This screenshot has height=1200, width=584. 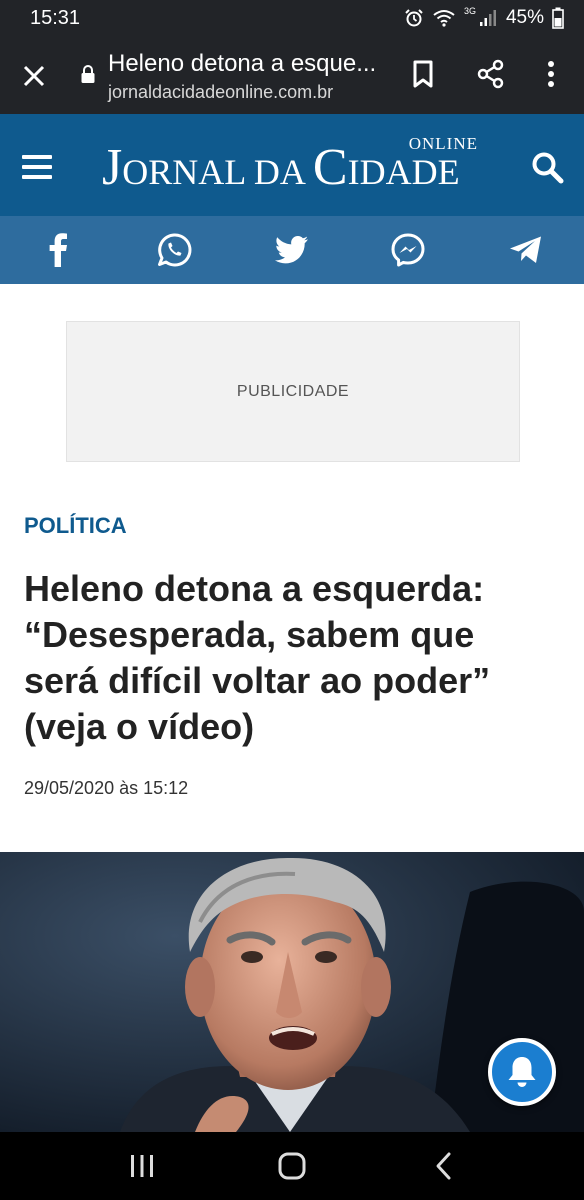 What do you see at coordinates (55, 18) in the screenshot?
I see `status-time: 15:31` at bounding box center [55, 18].